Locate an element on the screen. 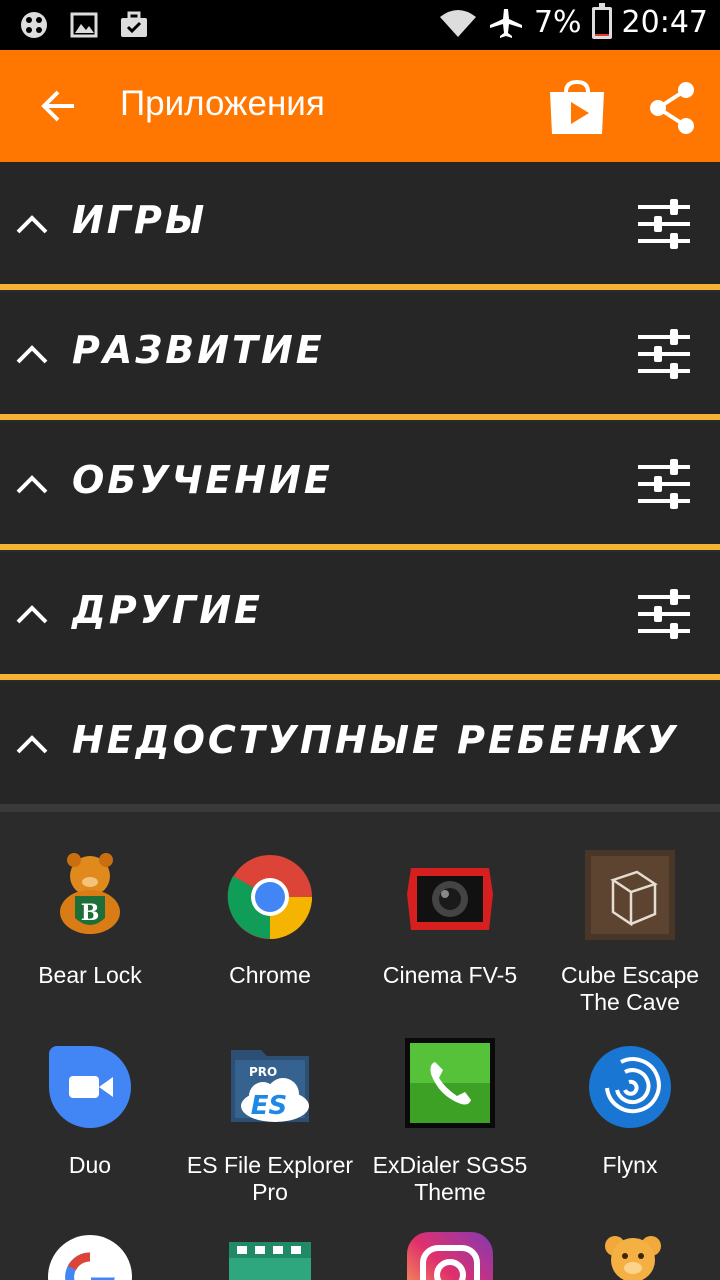 This screenshot has height=1280, width=720. app-tile: B Bear Lock is located at coordinates (90, 933).